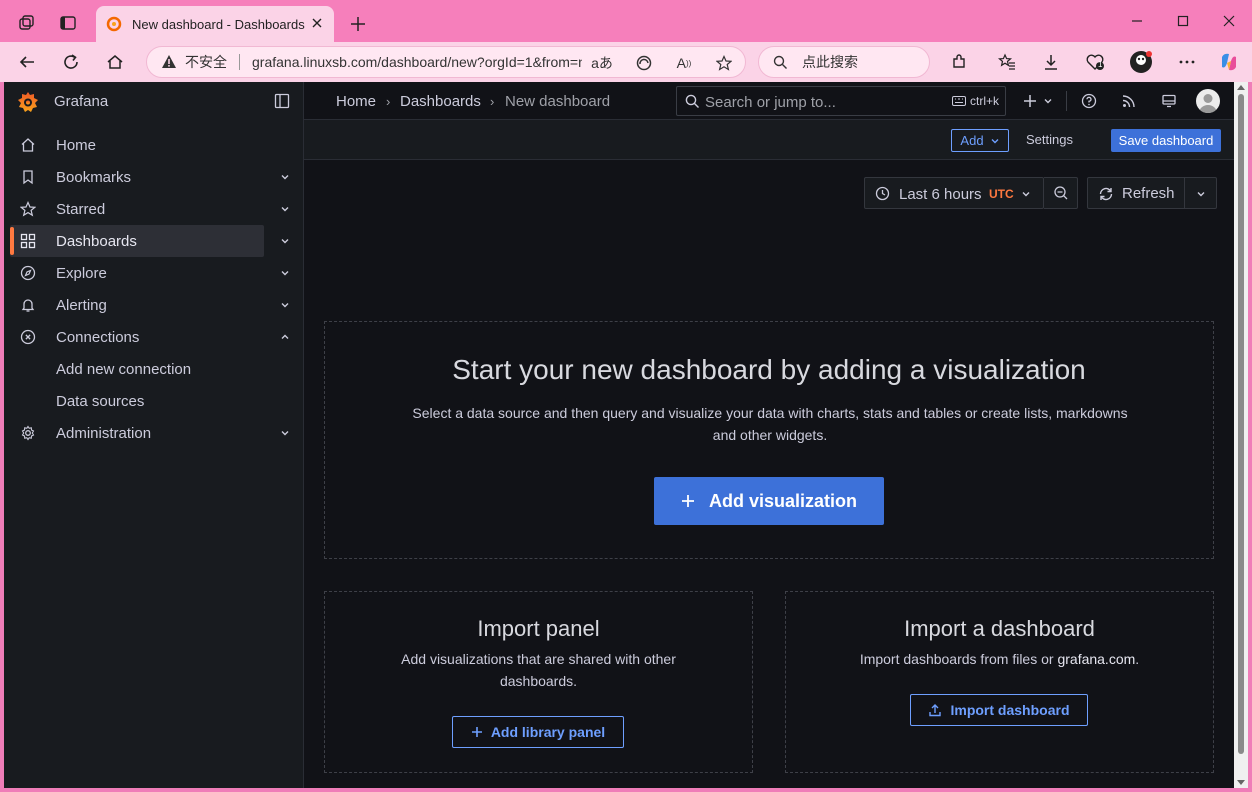 This screenshot has height=792, width=1252. What do you see at coordinates (1183, 21) in the screenshot?
I see `maximize-icon` at bounding box center [1183, 21].